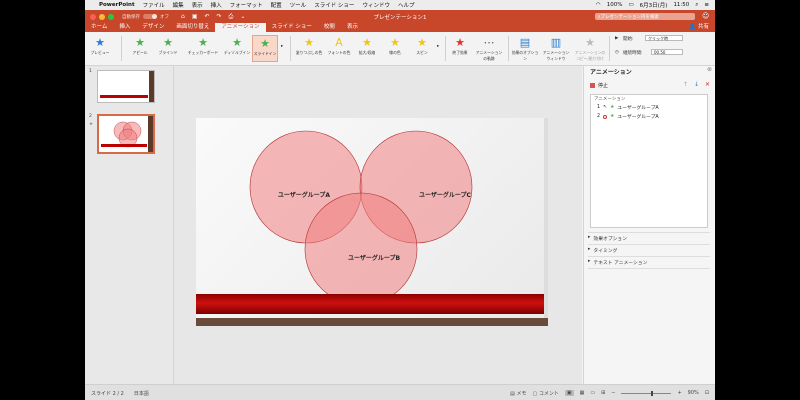 The image size is (800, 400). I want to click on menu-format: フォーマット, so click(246, 5).